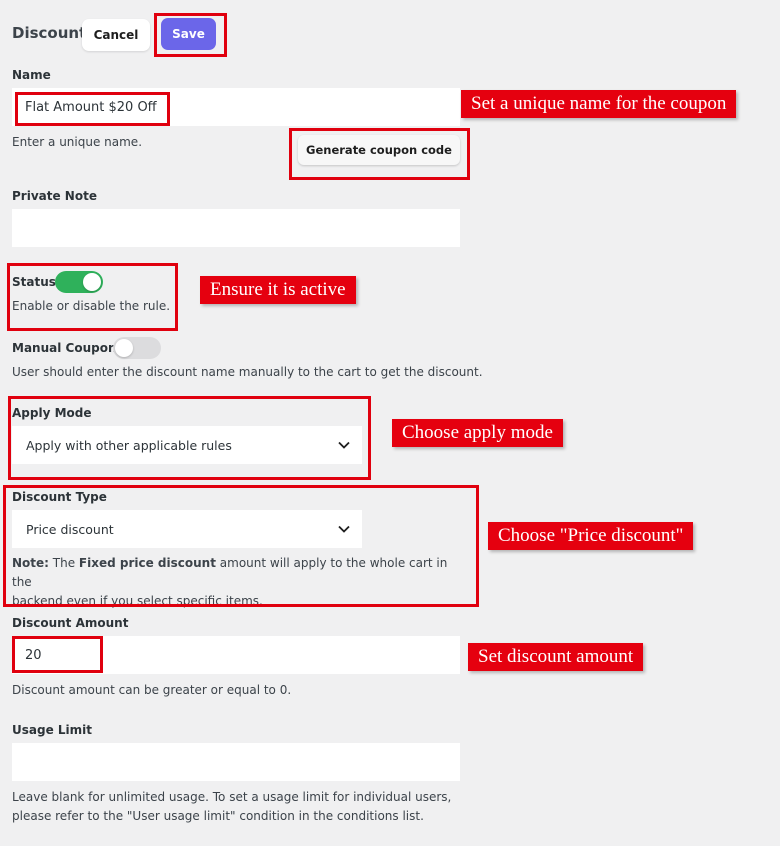 Image resolution: width=780 pixels, height=846 pixels. What do you see at coordinates (92, 297) in the screenshot?
I see `status-highlight-box` at bounding box center [92, 297].